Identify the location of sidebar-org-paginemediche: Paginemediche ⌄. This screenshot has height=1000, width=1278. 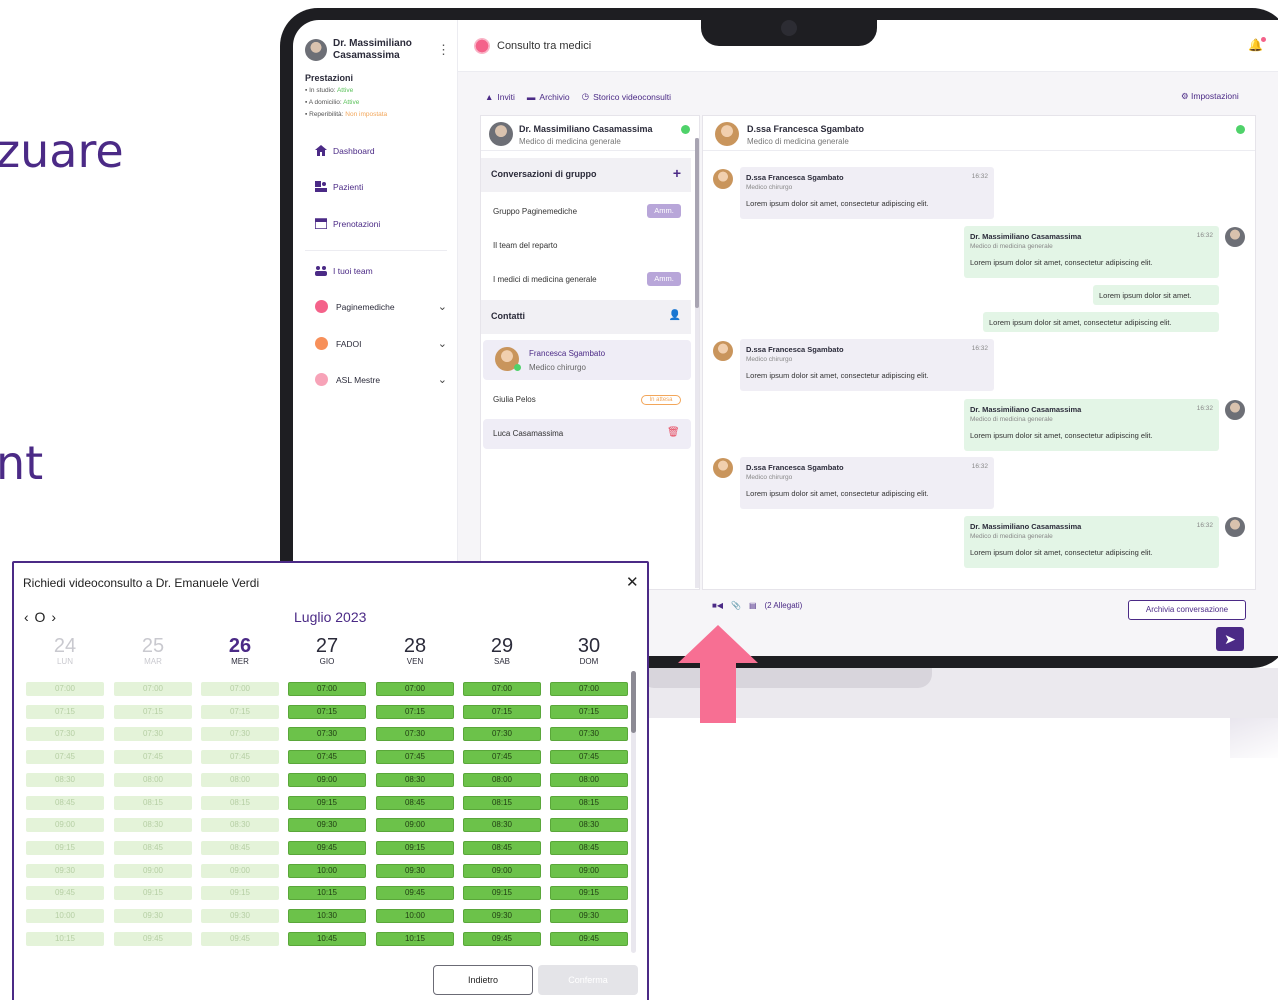
(381, 306).